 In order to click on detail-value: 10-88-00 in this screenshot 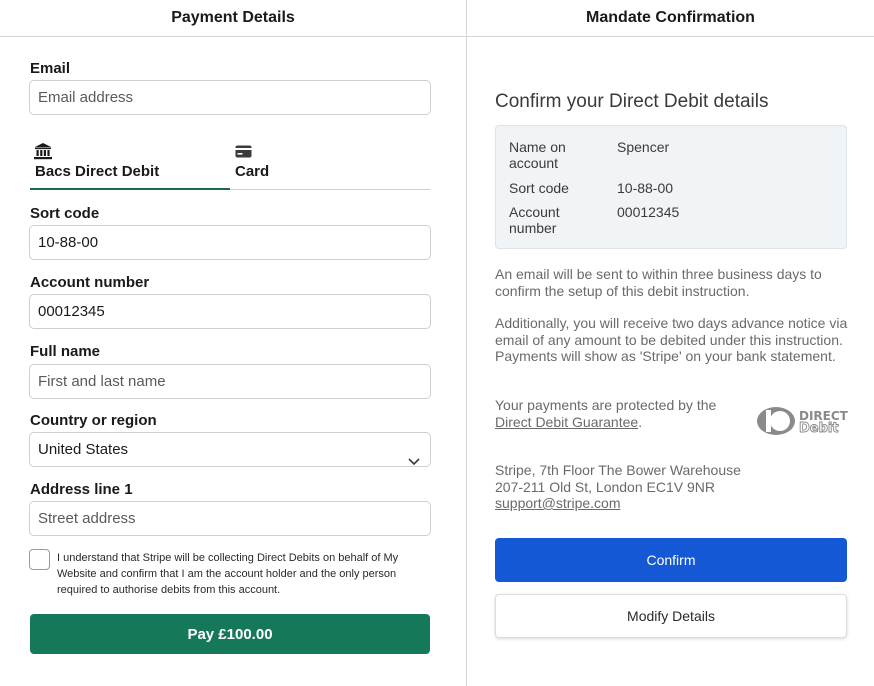, I will do `click(645, 188)`.